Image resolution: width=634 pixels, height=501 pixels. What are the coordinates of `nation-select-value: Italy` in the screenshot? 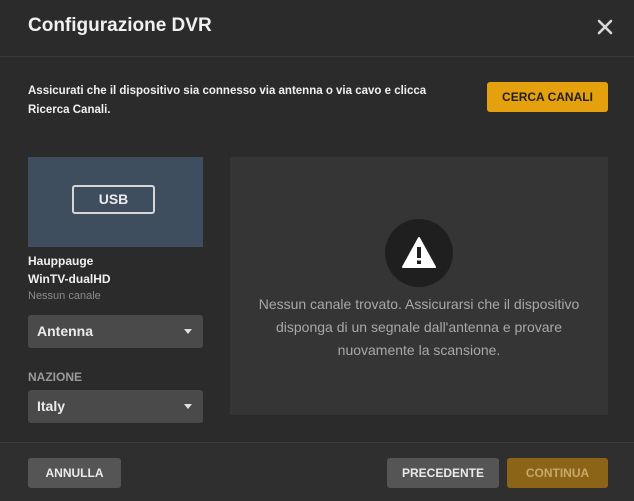 It's located at (51, 406).